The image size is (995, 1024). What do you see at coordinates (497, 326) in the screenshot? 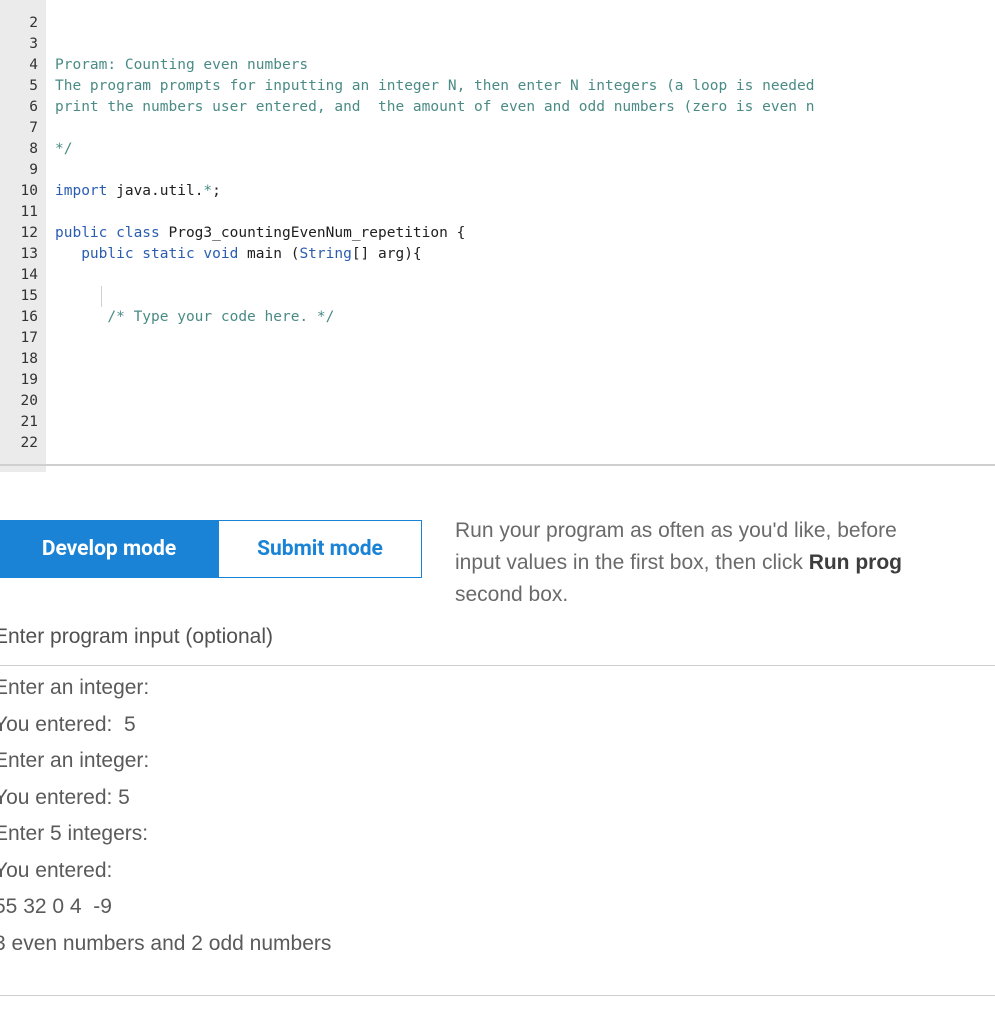
I see `code-line: 17` at bounding box center [497, 326].